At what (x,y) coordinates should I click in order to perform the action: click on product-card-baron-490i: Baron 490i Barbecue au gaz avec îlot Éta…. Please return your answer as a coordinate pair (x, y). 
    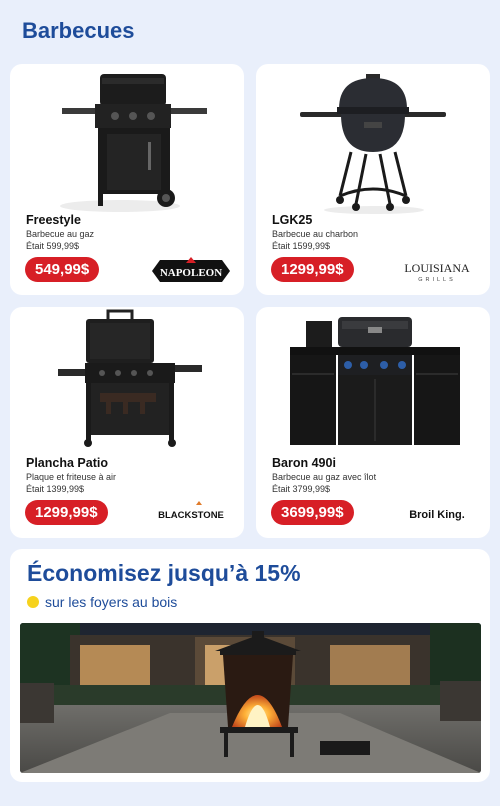
    Looking at the image, I should click on (373, 422).